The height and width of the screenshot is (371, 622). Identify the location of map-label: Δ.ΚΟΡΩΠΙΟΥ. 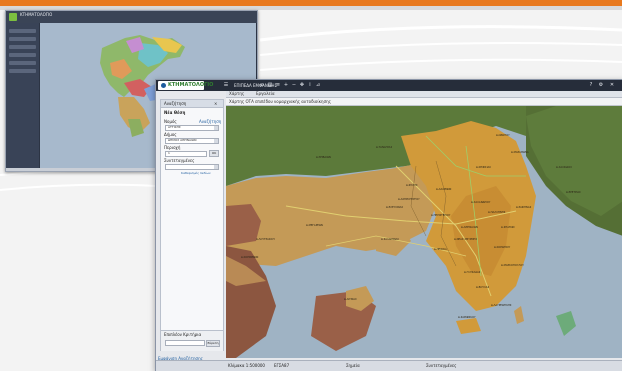
(502, 247).